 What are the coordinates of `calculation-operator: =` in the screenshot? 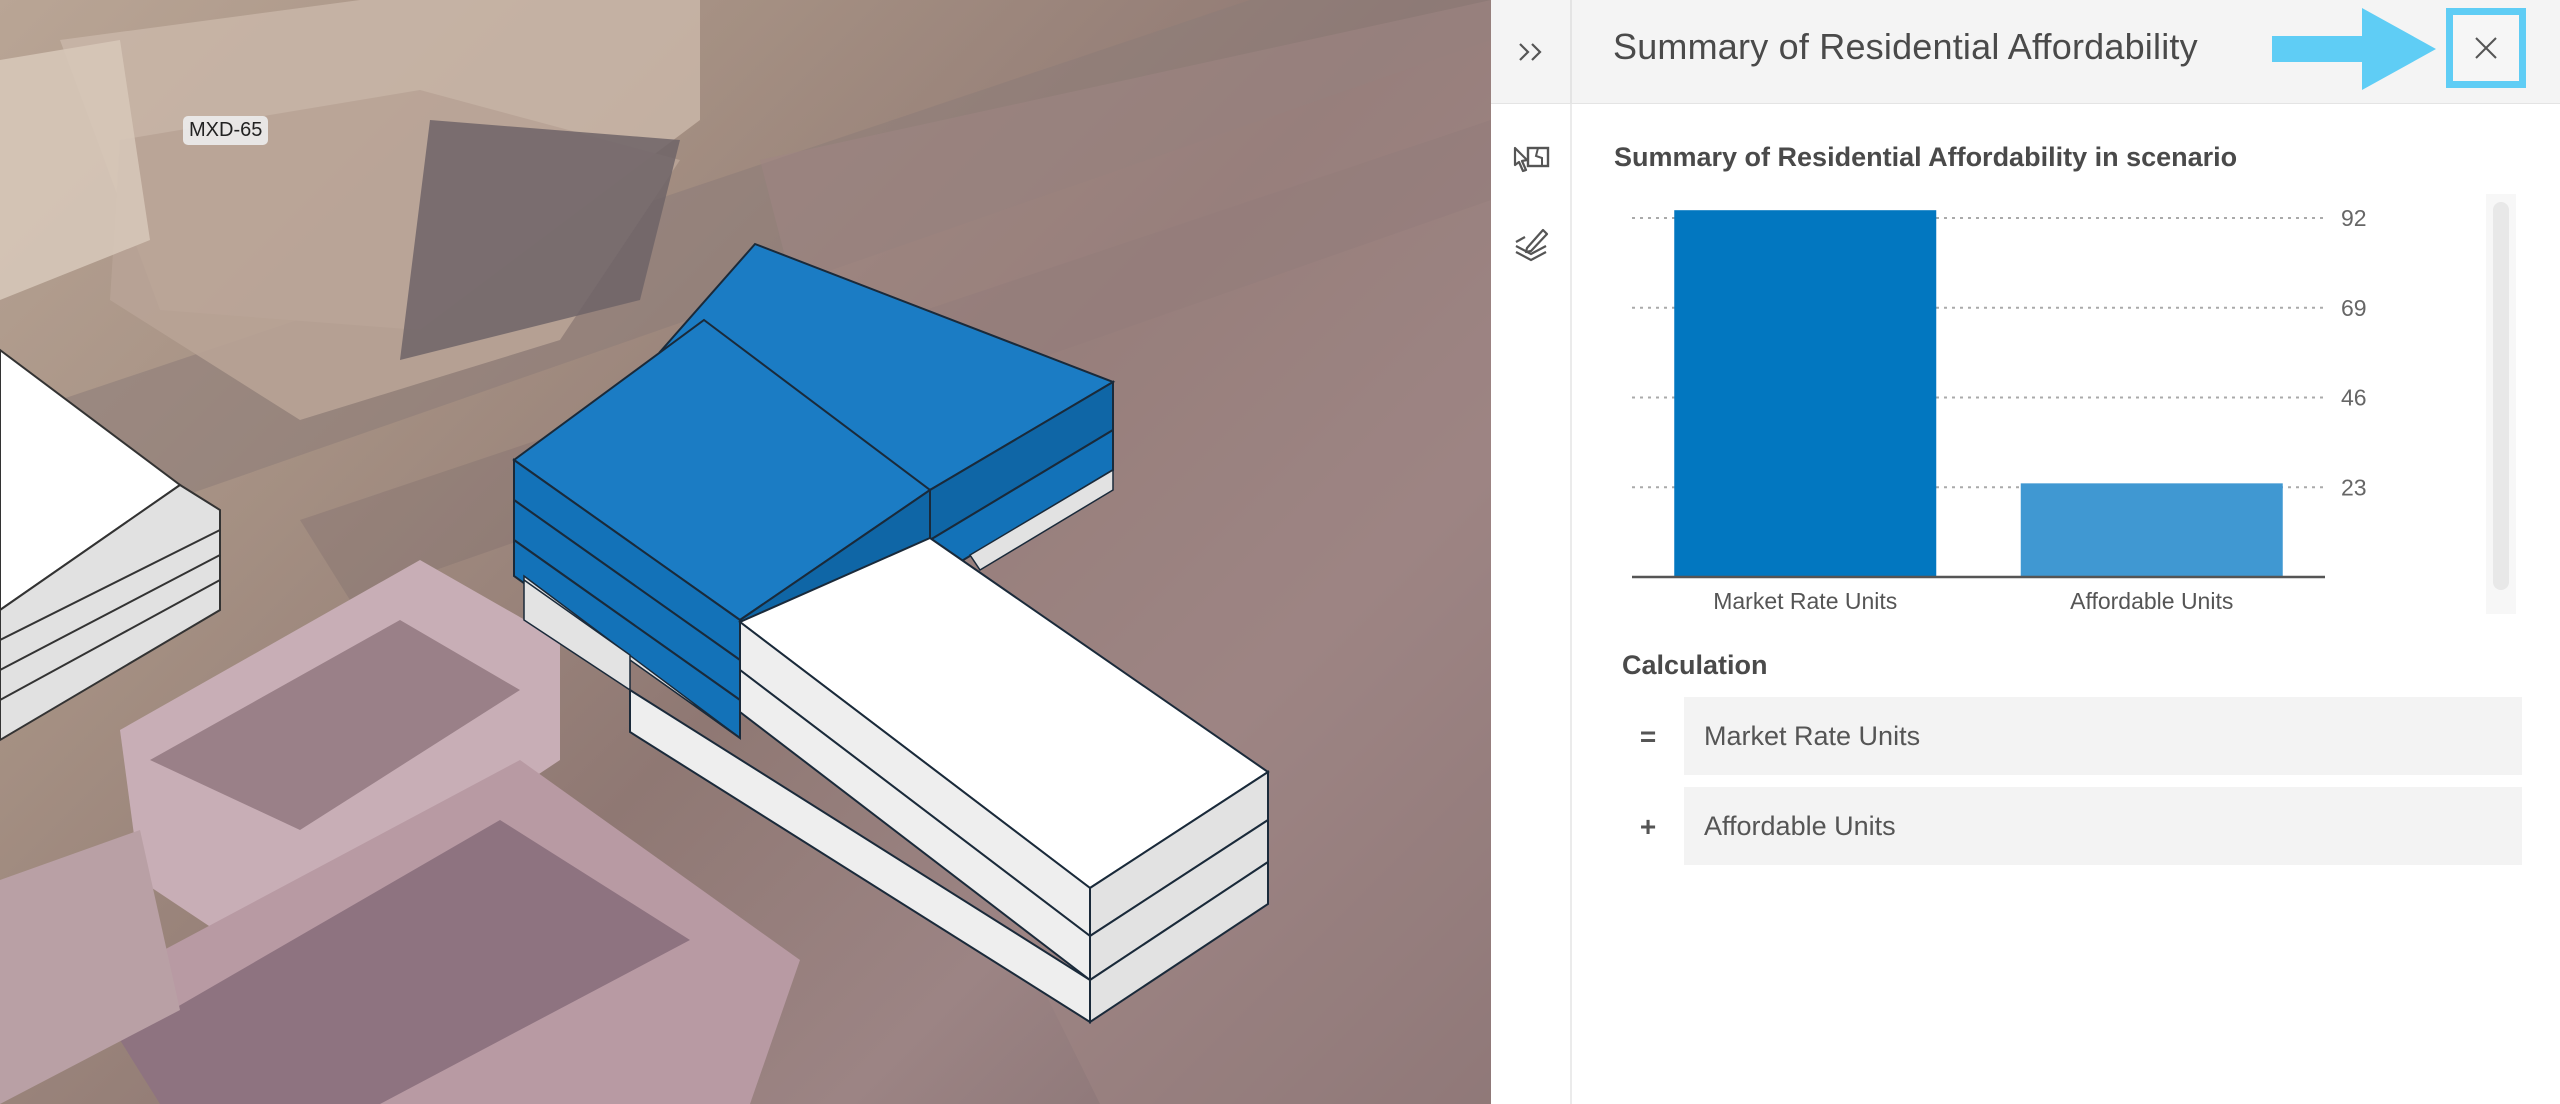 It's located at (1648, 736).